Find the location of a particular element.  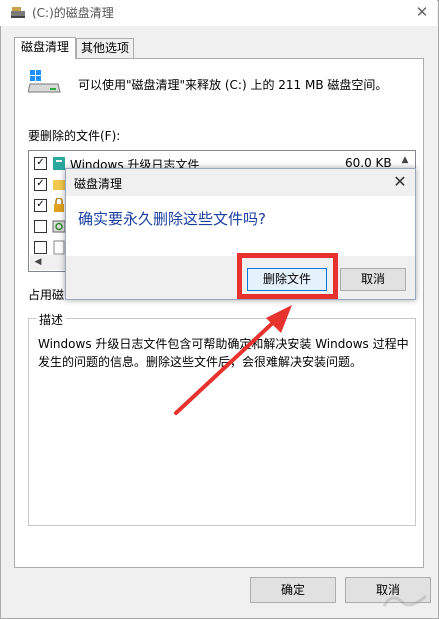

disk-usage-label: 占用磁 is located at coordinates (46, 295).